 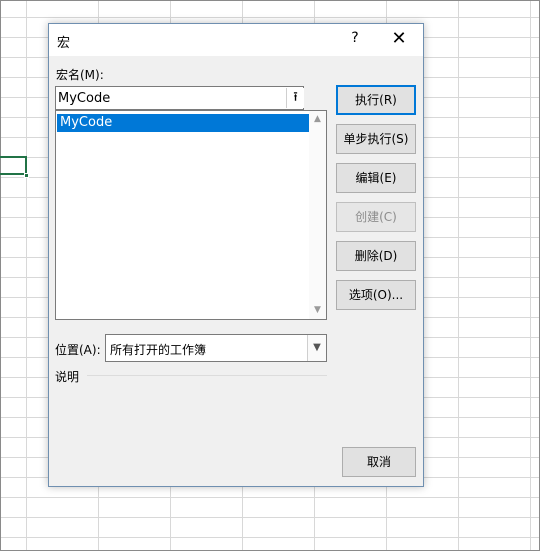 I want to click on help-icon: ?, so click(x=355, y=40).